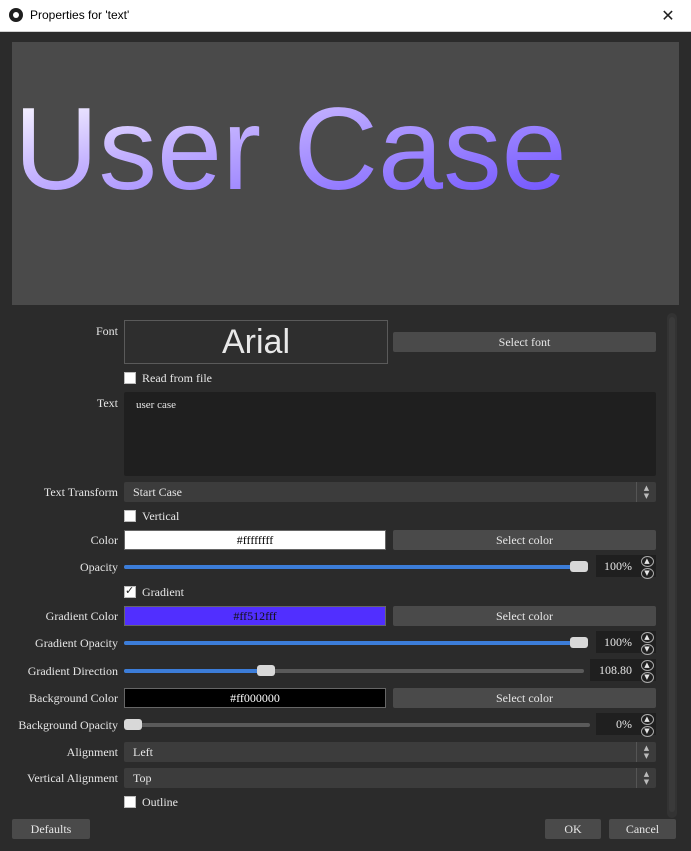  I want to click on gradient-checkbox, so click(130, 591).